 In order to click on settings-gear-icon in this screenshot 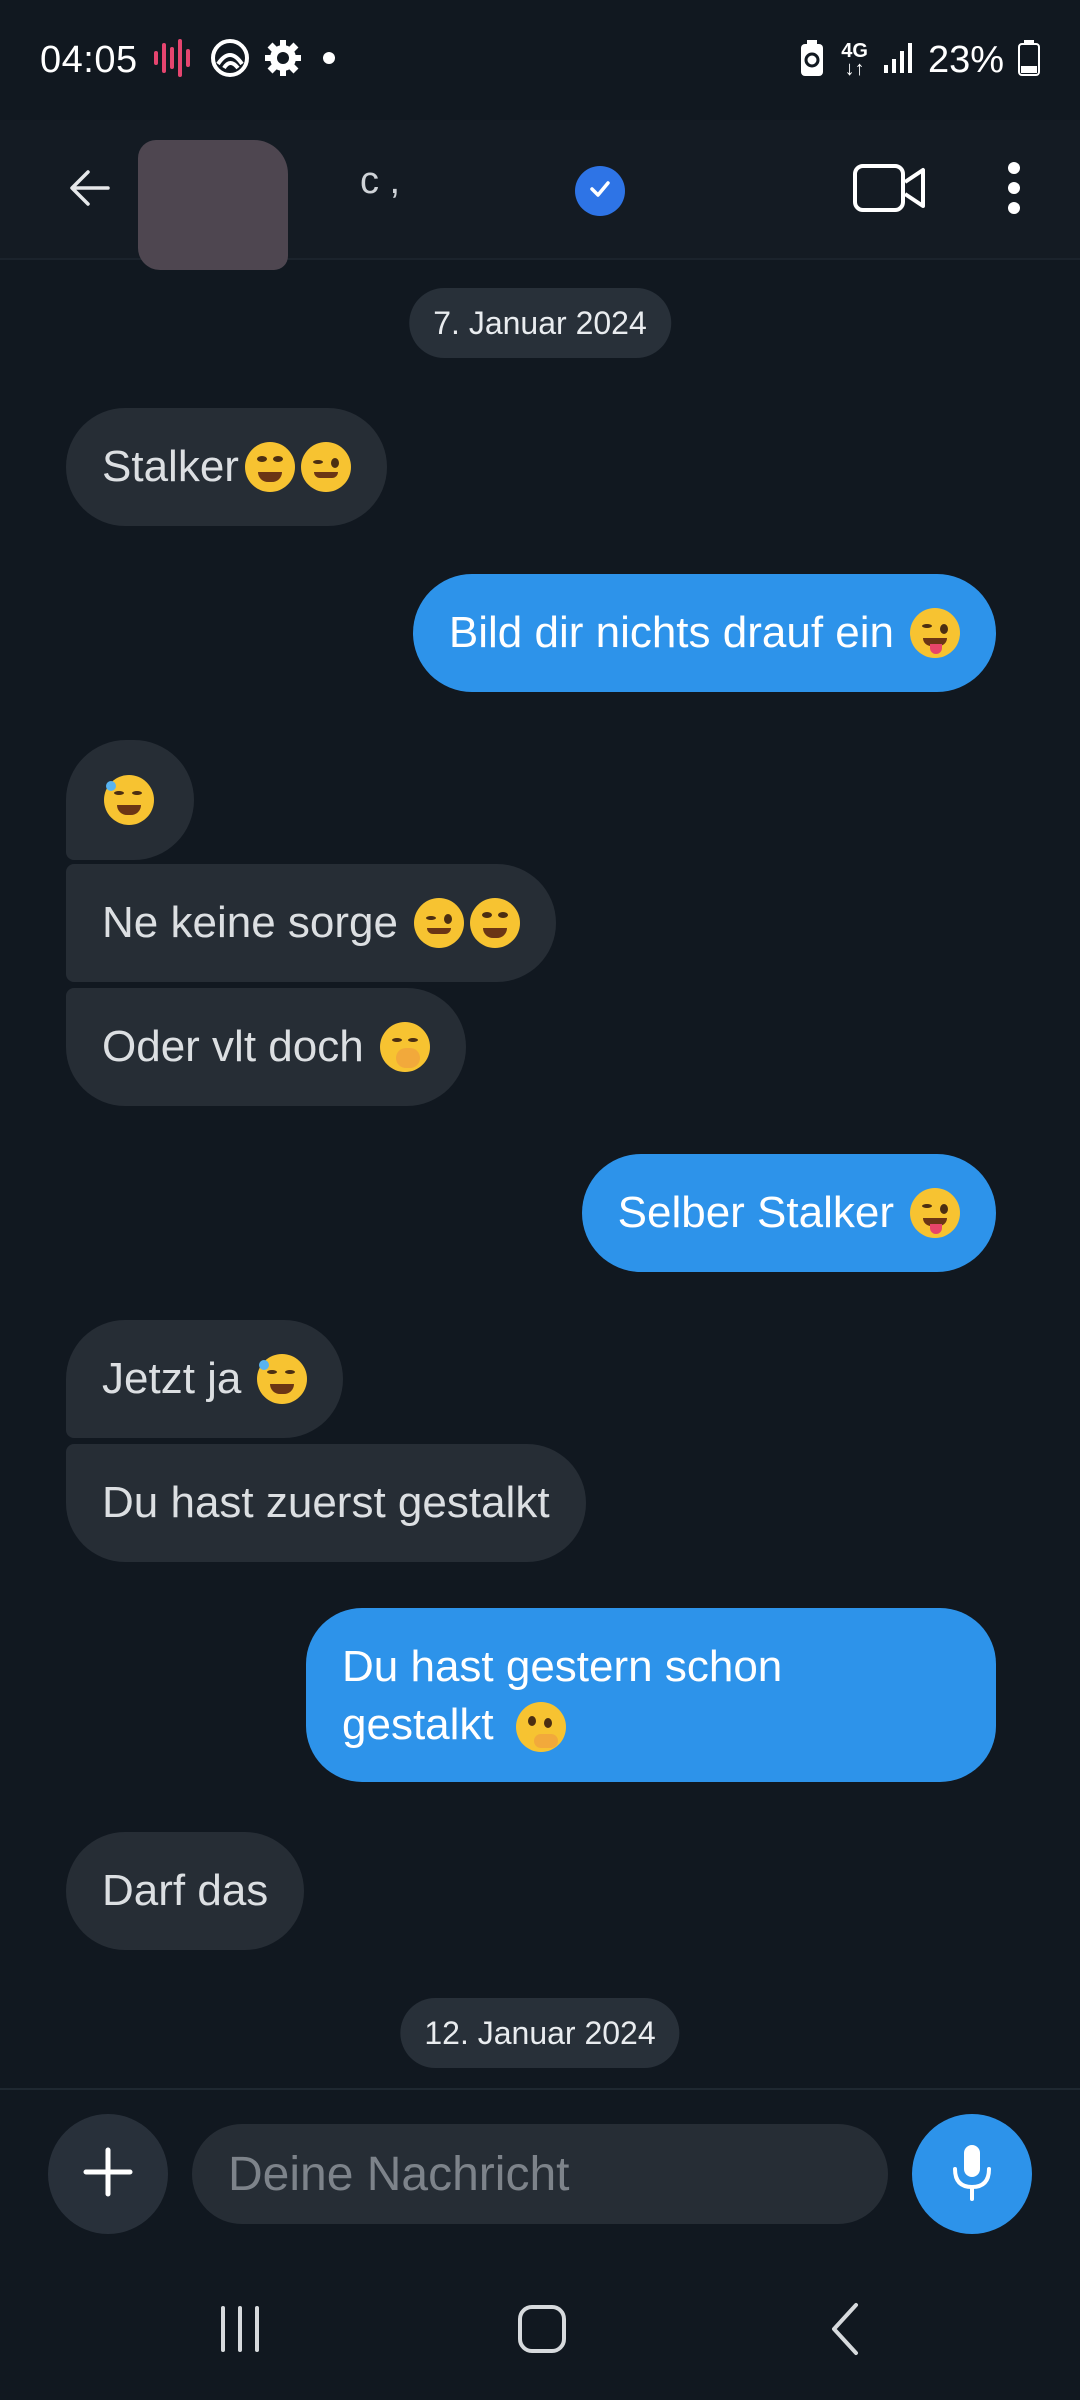, I will do `click(283, 60)`.